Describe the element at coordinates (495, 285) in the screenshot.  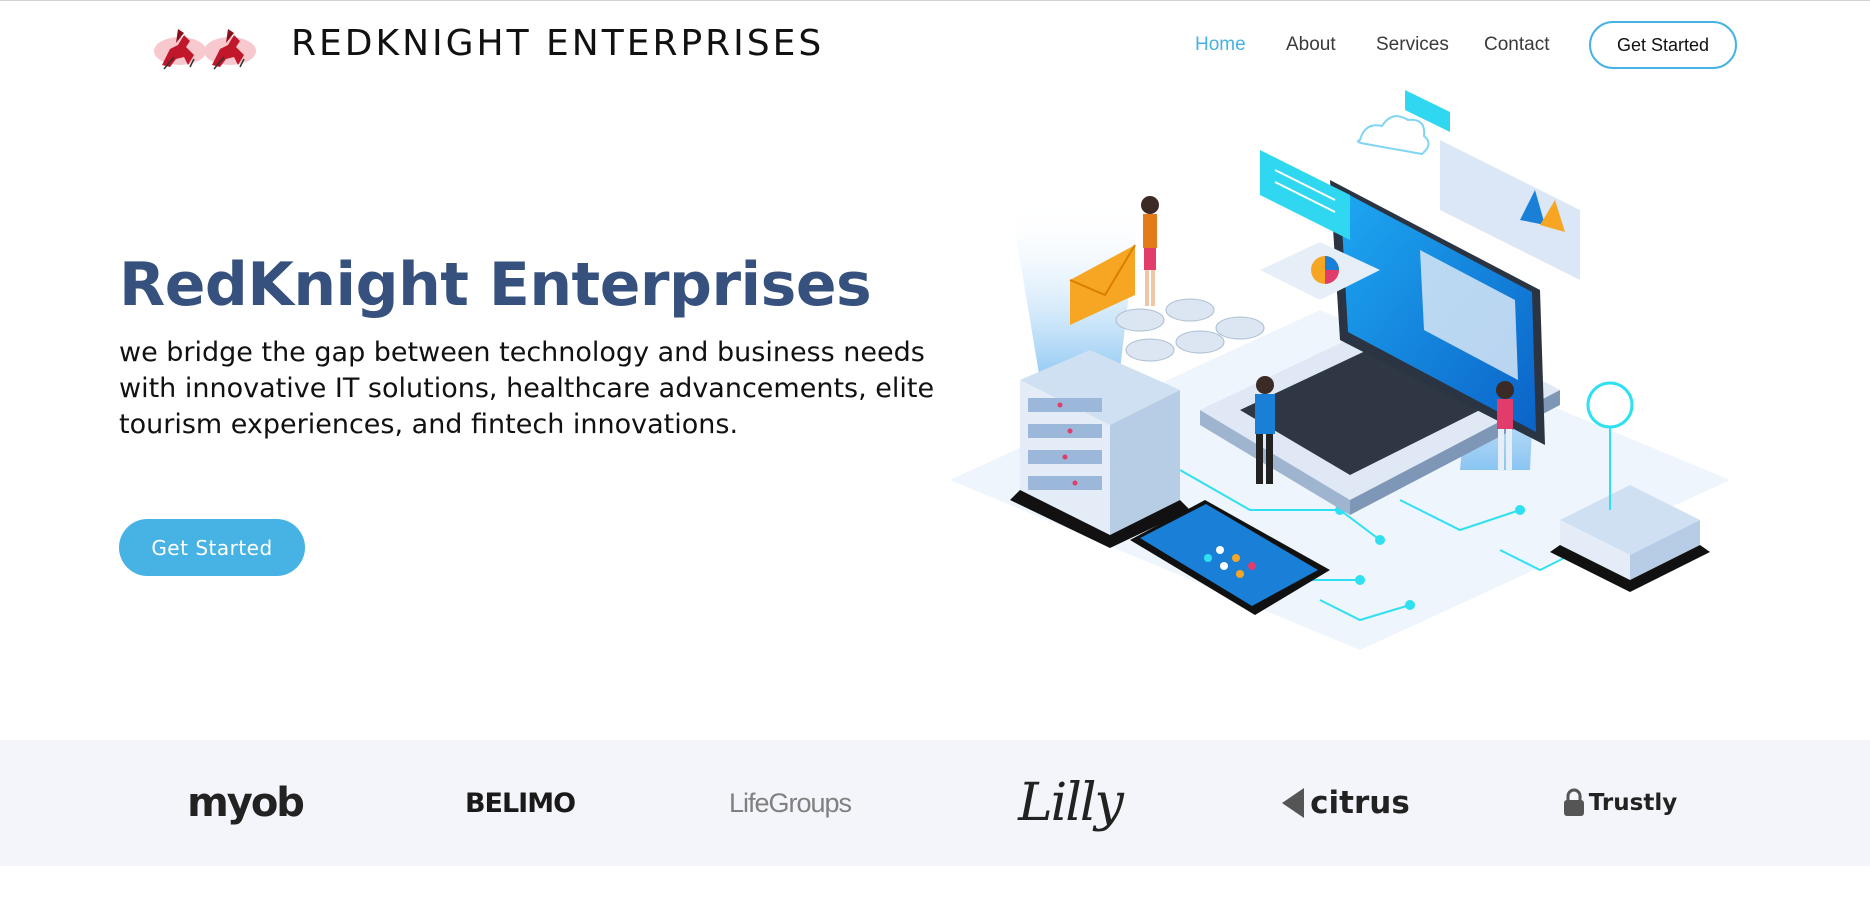
I see `hero-title: RedKnight Enterprises` at that location.